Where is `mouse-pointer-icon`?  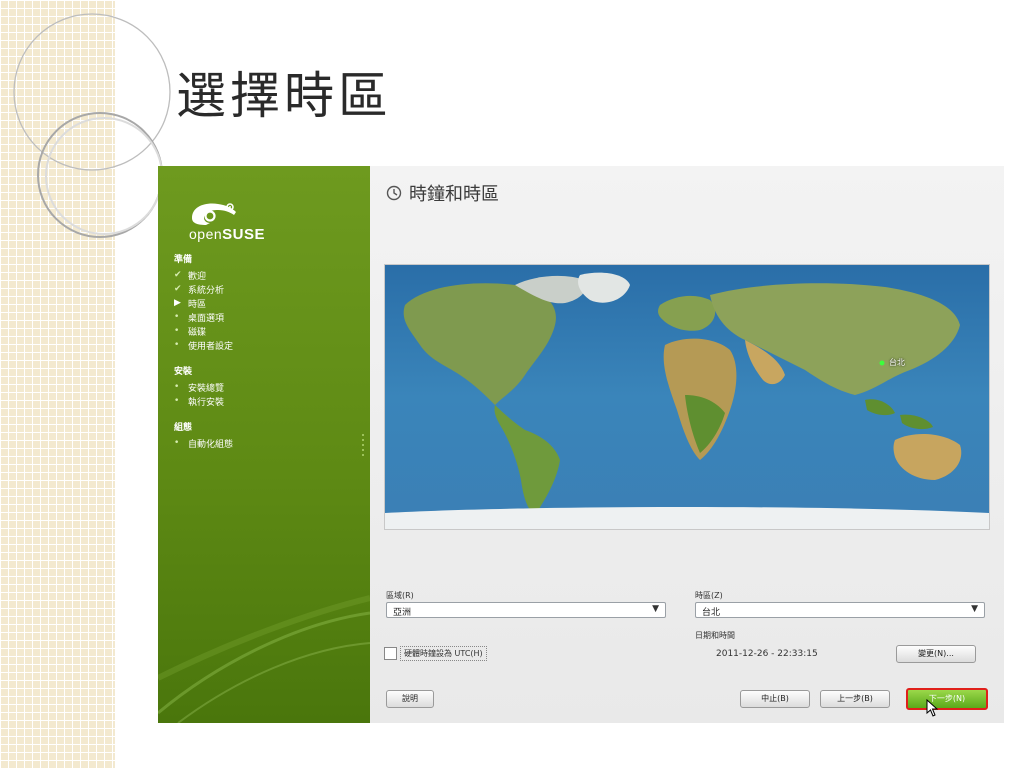
mouse-pointer-icon is located at coordinates (932, 708).